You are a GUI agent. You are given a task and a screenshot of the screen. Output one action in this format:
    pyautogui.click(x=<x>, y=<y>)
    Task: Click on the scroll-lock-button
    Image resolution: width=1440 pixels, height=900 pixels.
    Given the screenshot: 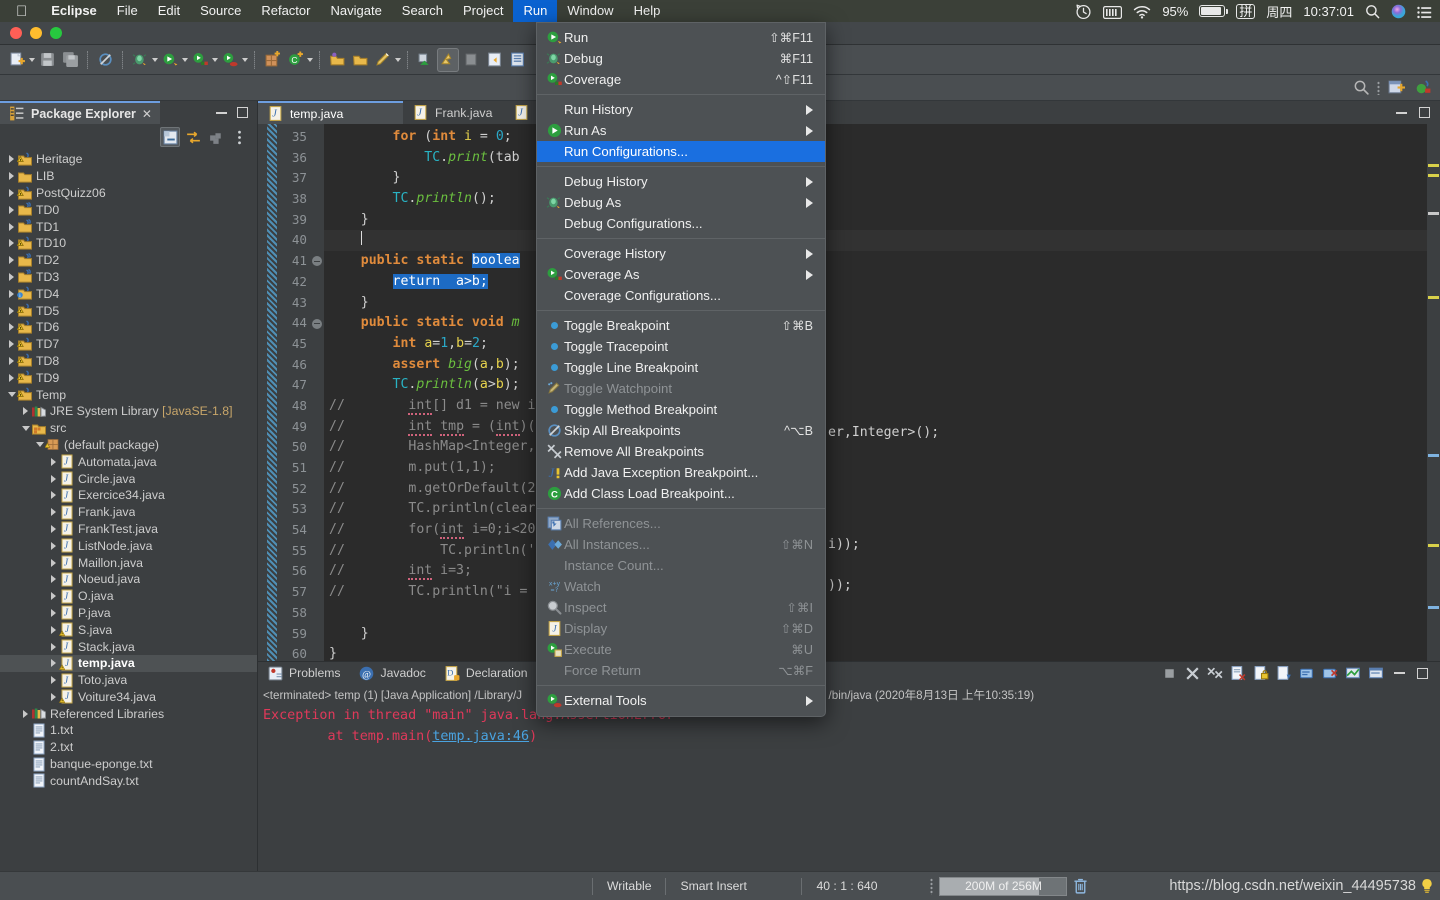 What is the action you would take?
    pyautogui.click(x=1261, y=673)
    